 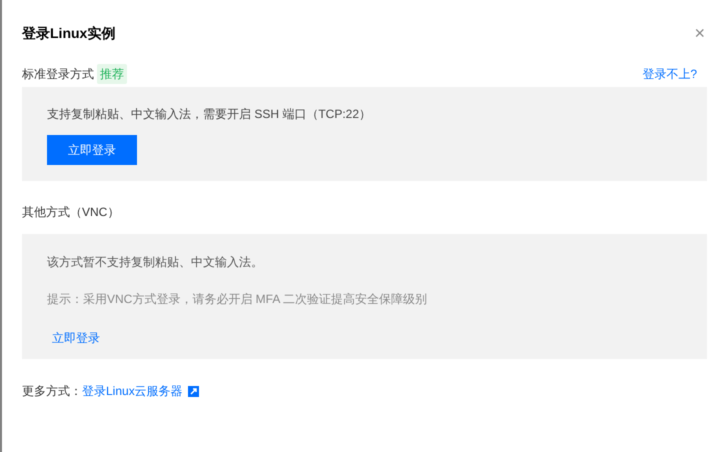 I want to click on panel-description: 该方式暂不支持复制粘贴、中文输入法。, so click(x=155, y=262).